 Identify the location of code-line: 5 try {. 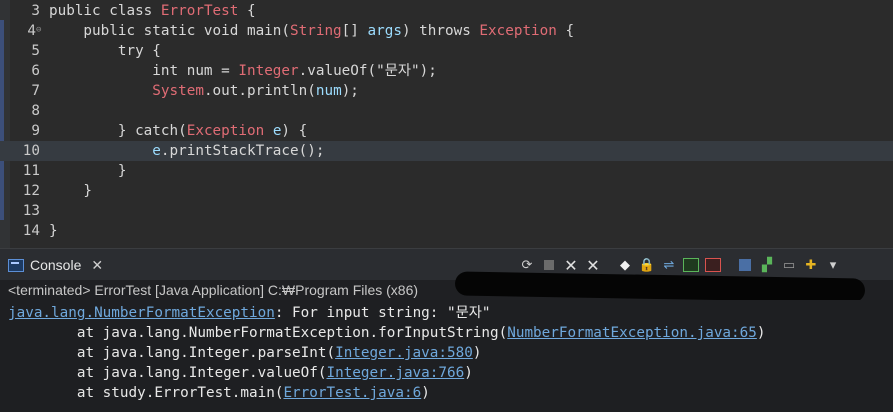
(446, 51).